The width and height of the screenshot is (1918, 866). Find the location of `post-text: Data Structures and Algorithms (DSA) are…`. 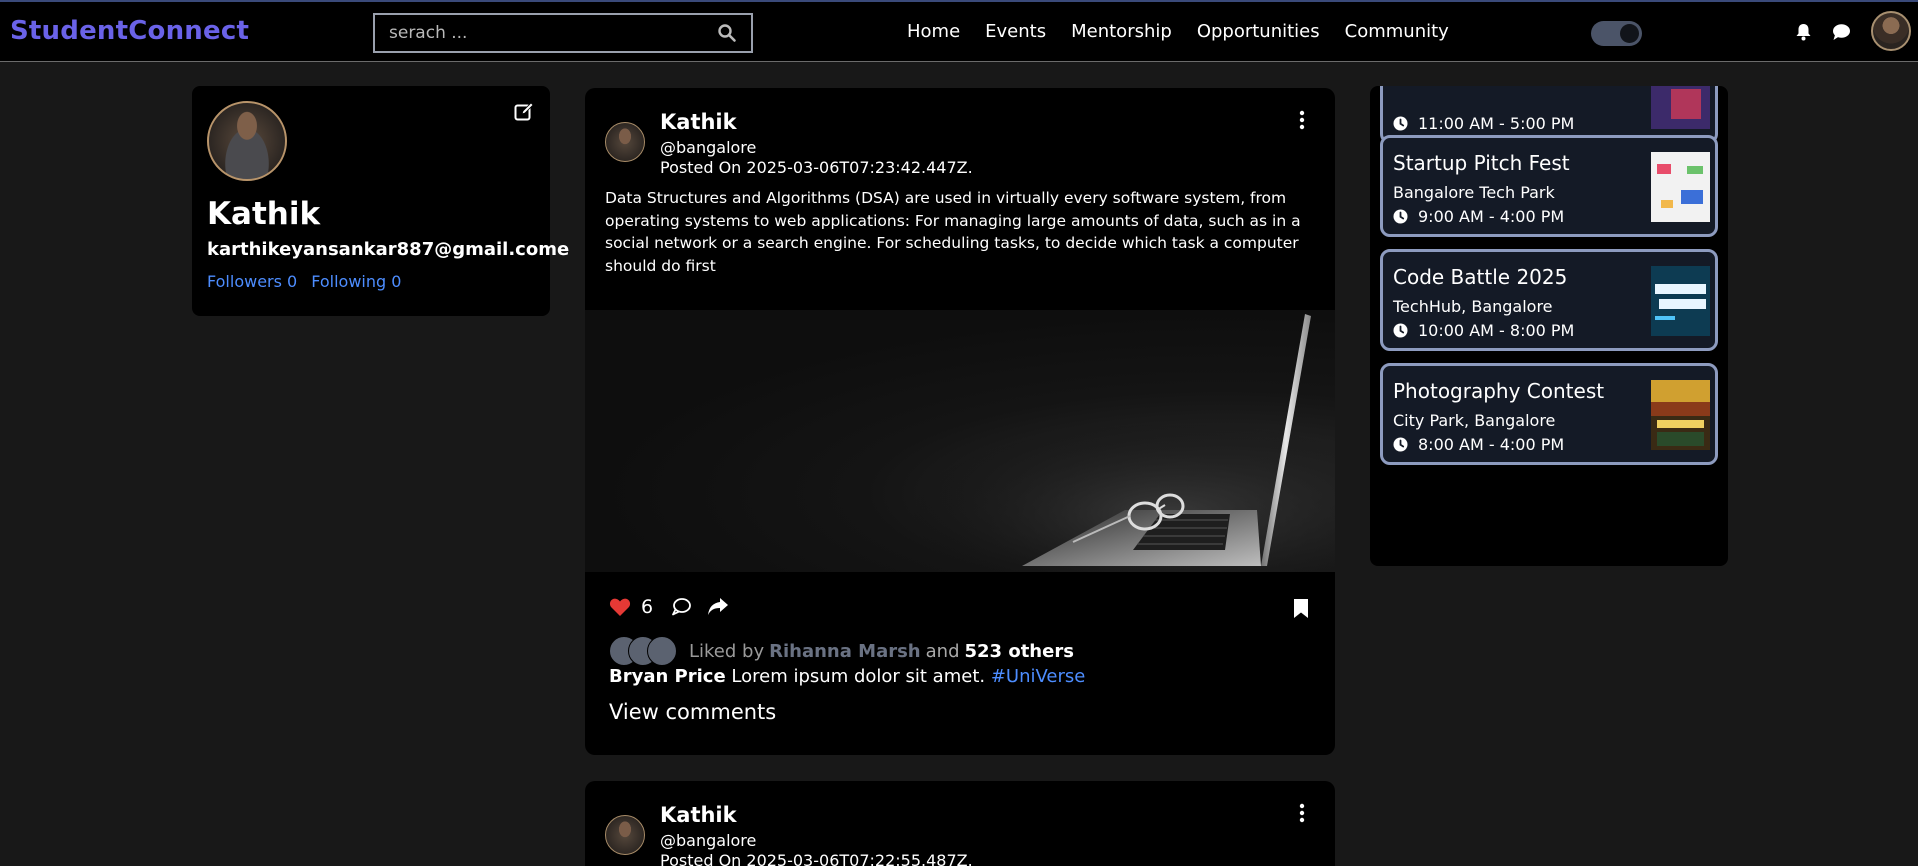

post-text: Data Structures and Algorithms (DSA) are… is located at coordinates (953, 232).